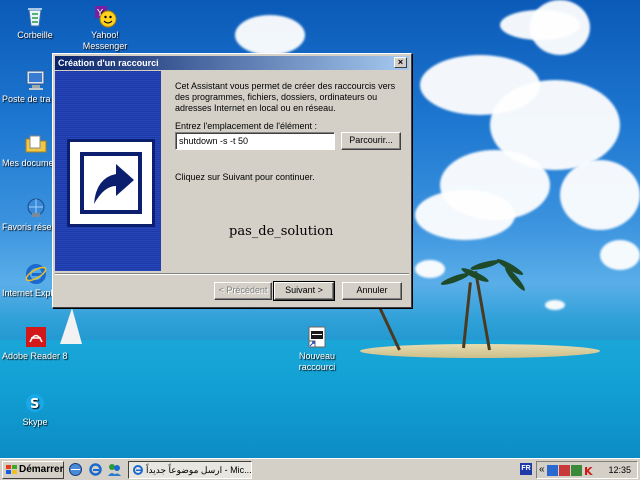 This screenshot has height=480, width=640. Describe the element at coordinates (232, 274) in the screenshot. I see `dialog-separator` at that location.